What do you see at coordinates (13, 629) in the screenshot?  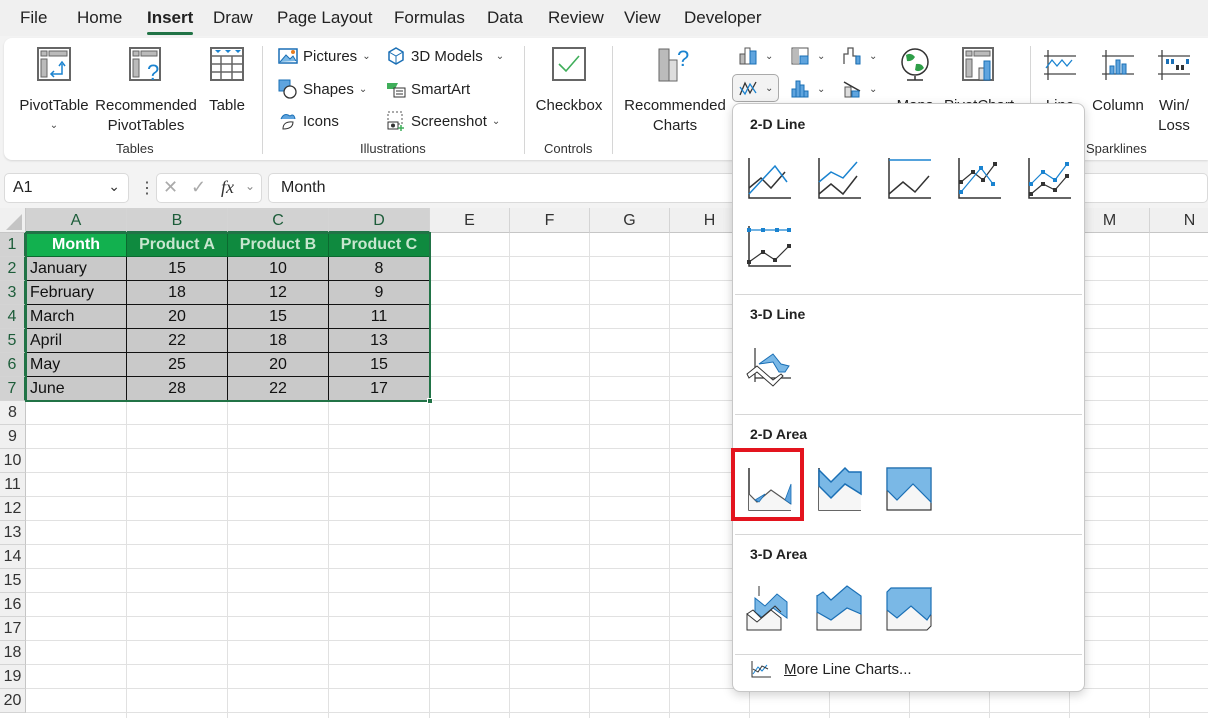 I see `row-header-17: 17` at bounding box center [13, 629].